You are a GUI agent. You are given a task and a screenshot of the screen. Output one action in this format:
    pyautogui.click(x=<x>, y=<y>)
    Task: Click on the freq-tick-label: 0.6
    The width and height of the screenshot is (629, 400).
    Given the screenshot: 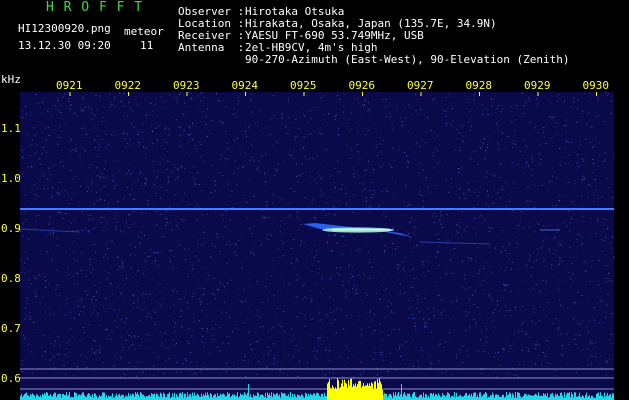 What is the action you would take?
    pyautogui.click(x=11, y=378)
    